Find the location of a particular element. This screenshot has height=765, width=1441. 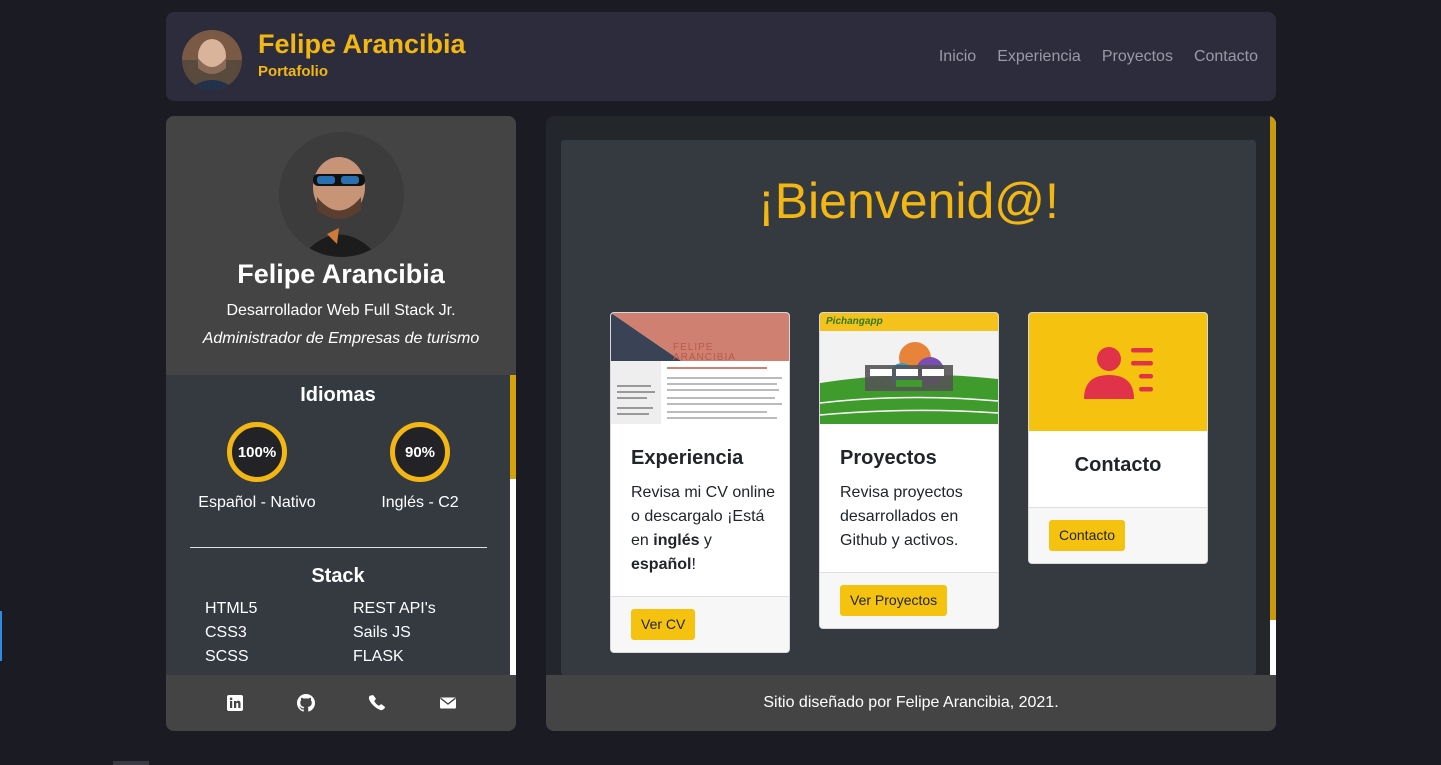

nav-link-experiencia: Experiencia is located at coordinates (1039, 57).